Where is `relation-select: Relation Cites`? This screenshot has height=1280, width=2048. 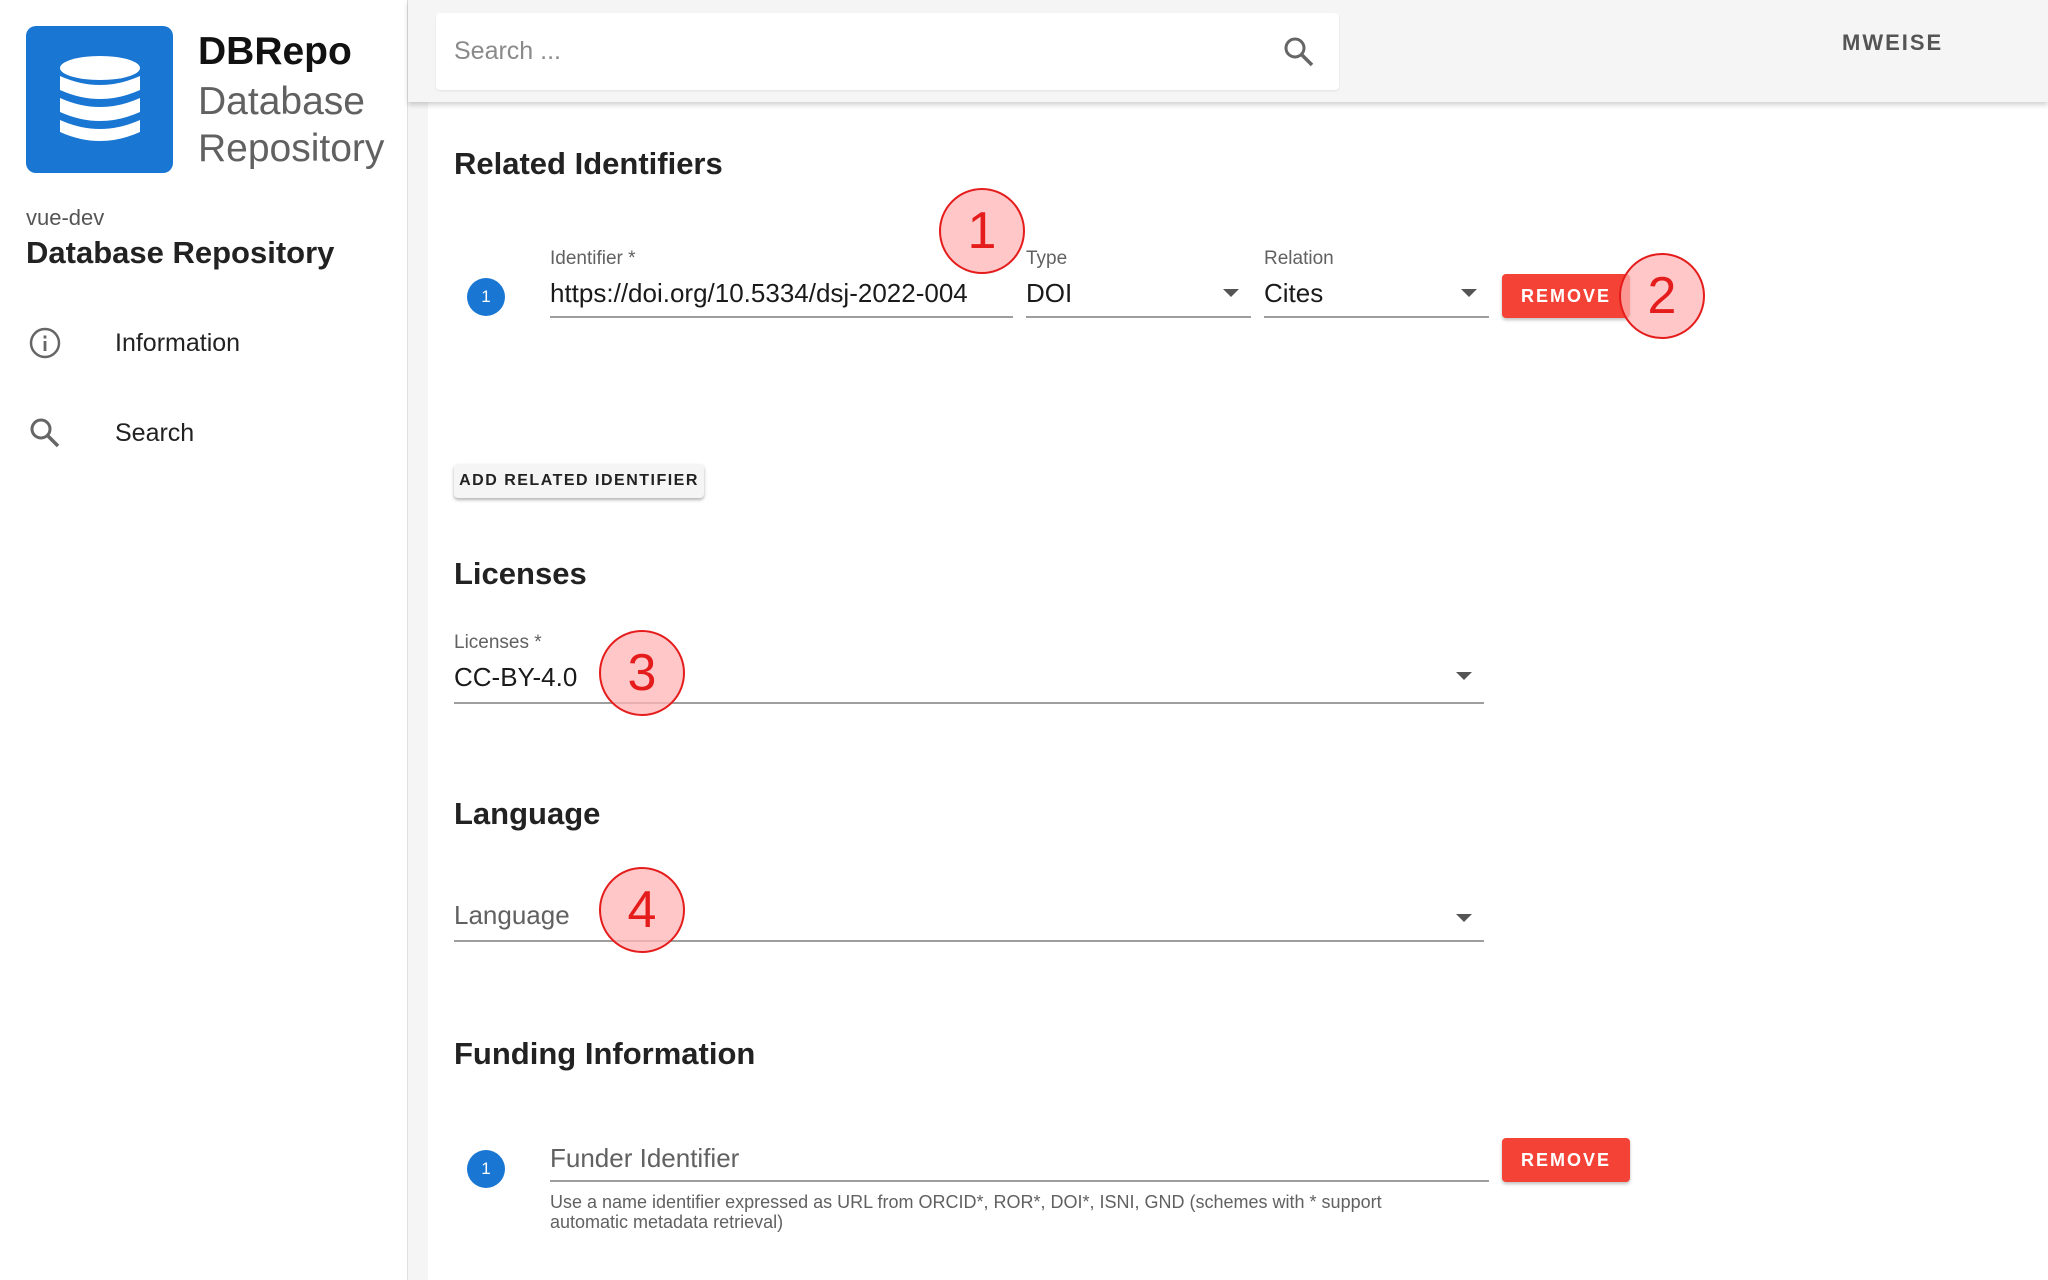 relation-select: Relation Cites is located at coordinates (1376, 283).